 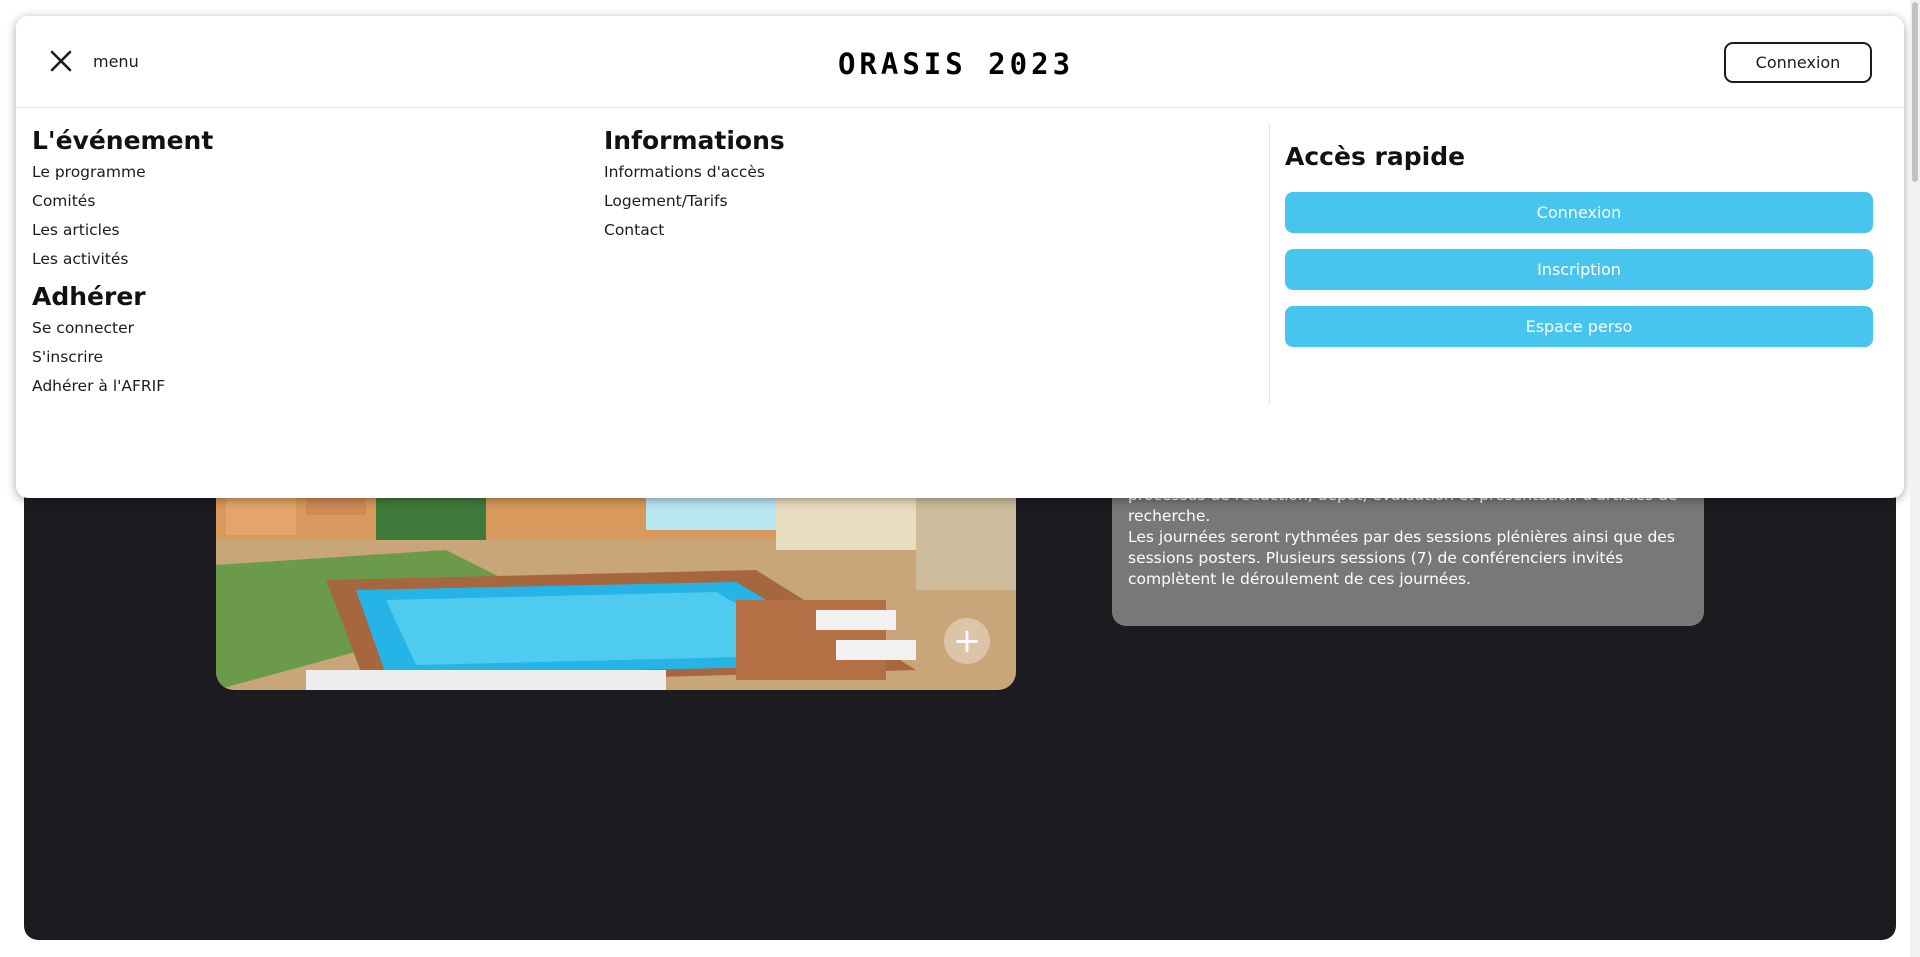 I want to click on menu-header: menu ORASIS 2023 Connexion, so click(x=960, y=62).